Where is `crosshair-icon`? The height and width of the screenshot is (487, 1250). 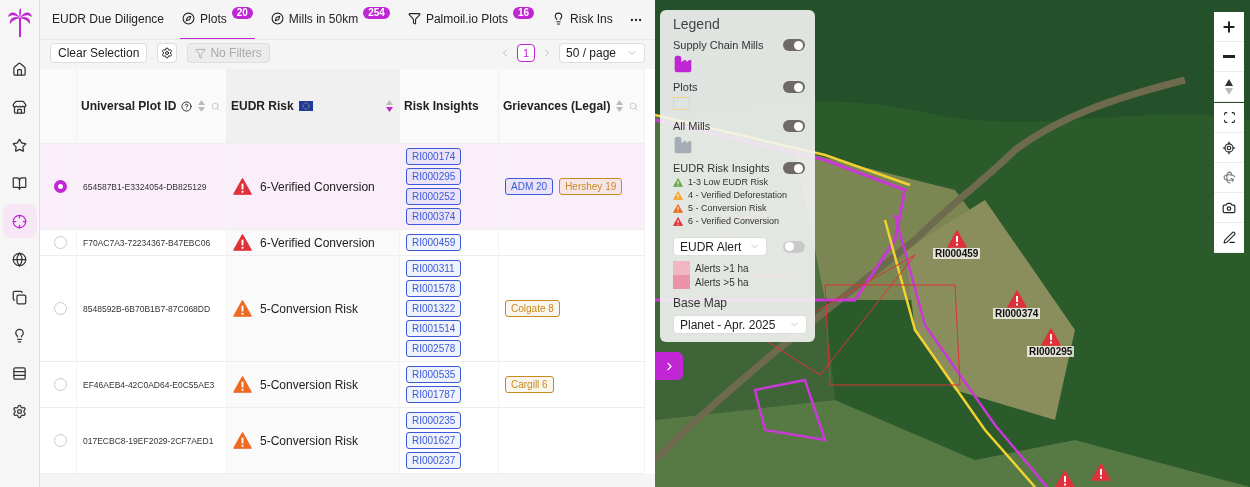 crosshair-icon is located at coordinates (1229, 147).